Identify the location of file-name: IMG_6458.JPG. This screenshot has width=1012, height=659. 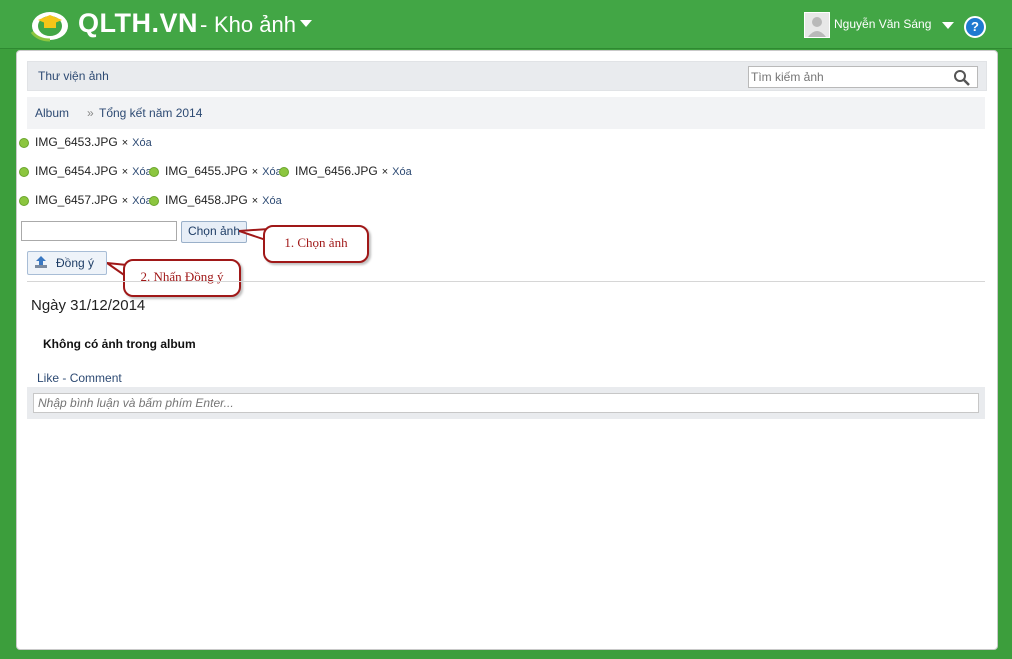
(206, 200).